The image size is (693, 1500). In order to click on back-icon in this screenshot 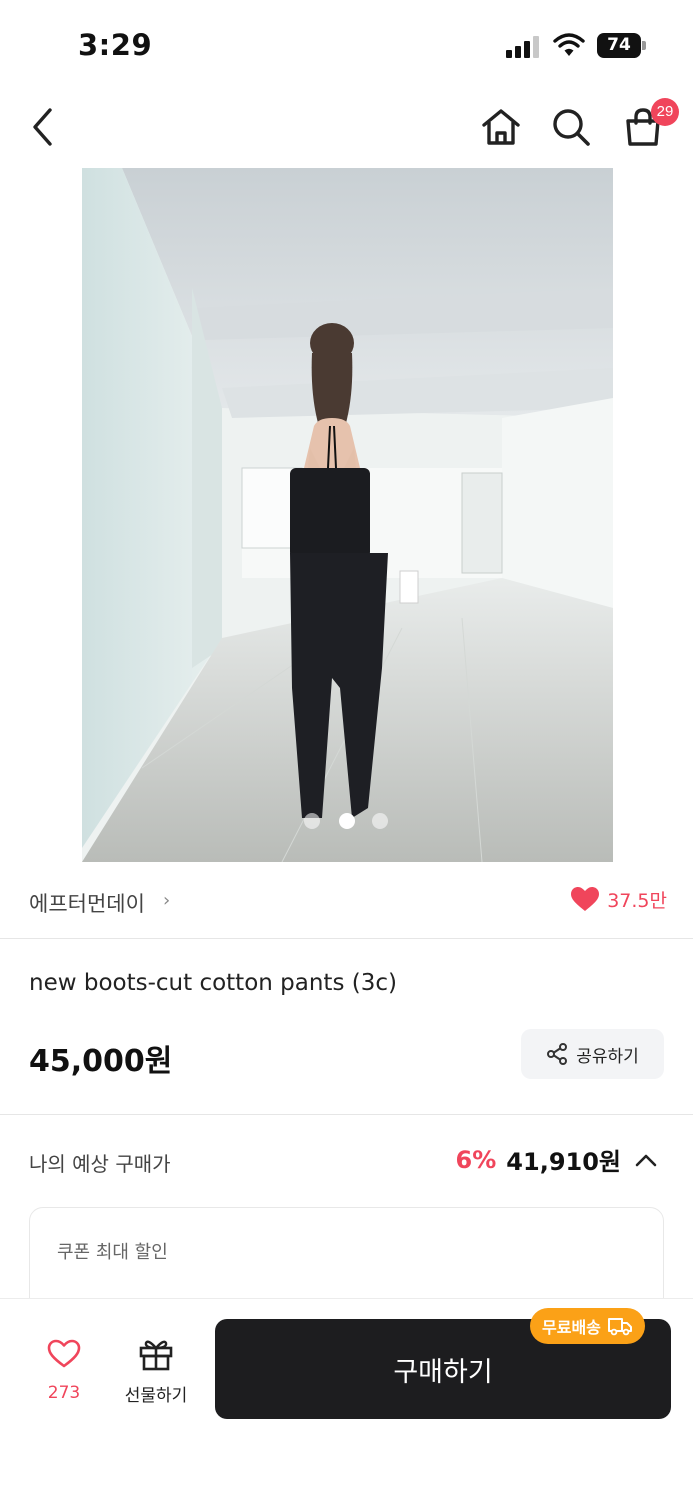, I will do `click(42, 127)`.